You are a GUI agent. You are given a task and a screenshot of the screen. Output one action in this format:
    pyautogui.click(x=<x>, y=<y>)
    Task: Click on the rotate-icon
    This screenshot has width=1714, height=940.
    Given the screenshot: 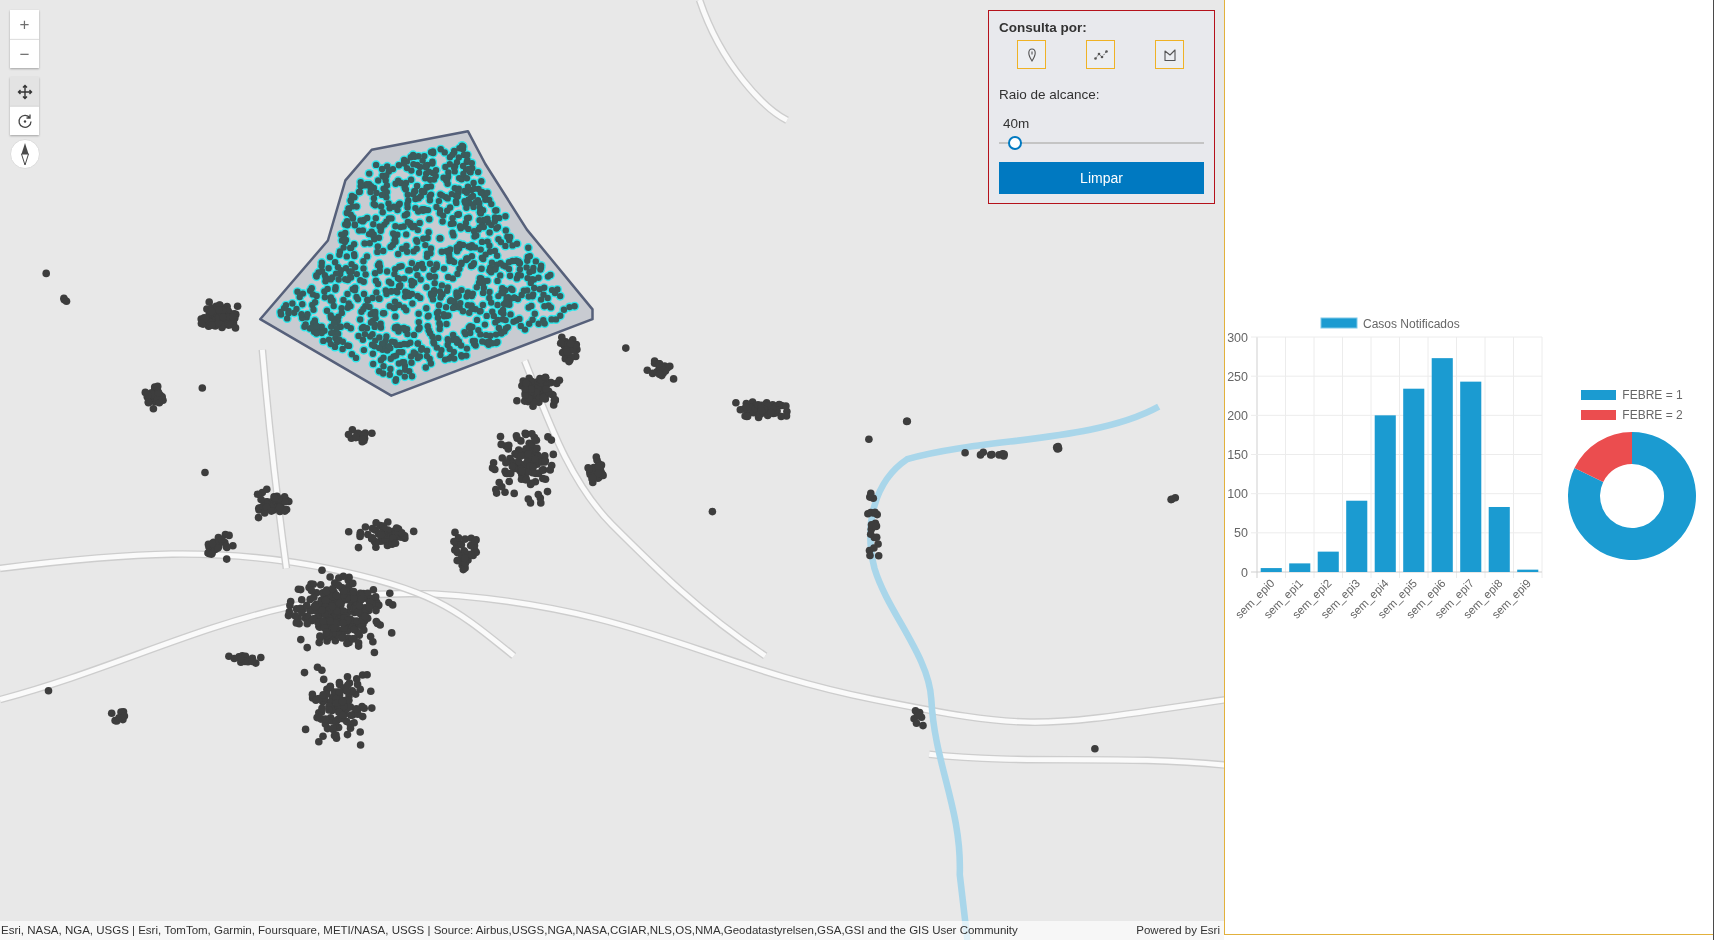 What is the action you would take?
    pyautogui.click(x=24, y=121)
    